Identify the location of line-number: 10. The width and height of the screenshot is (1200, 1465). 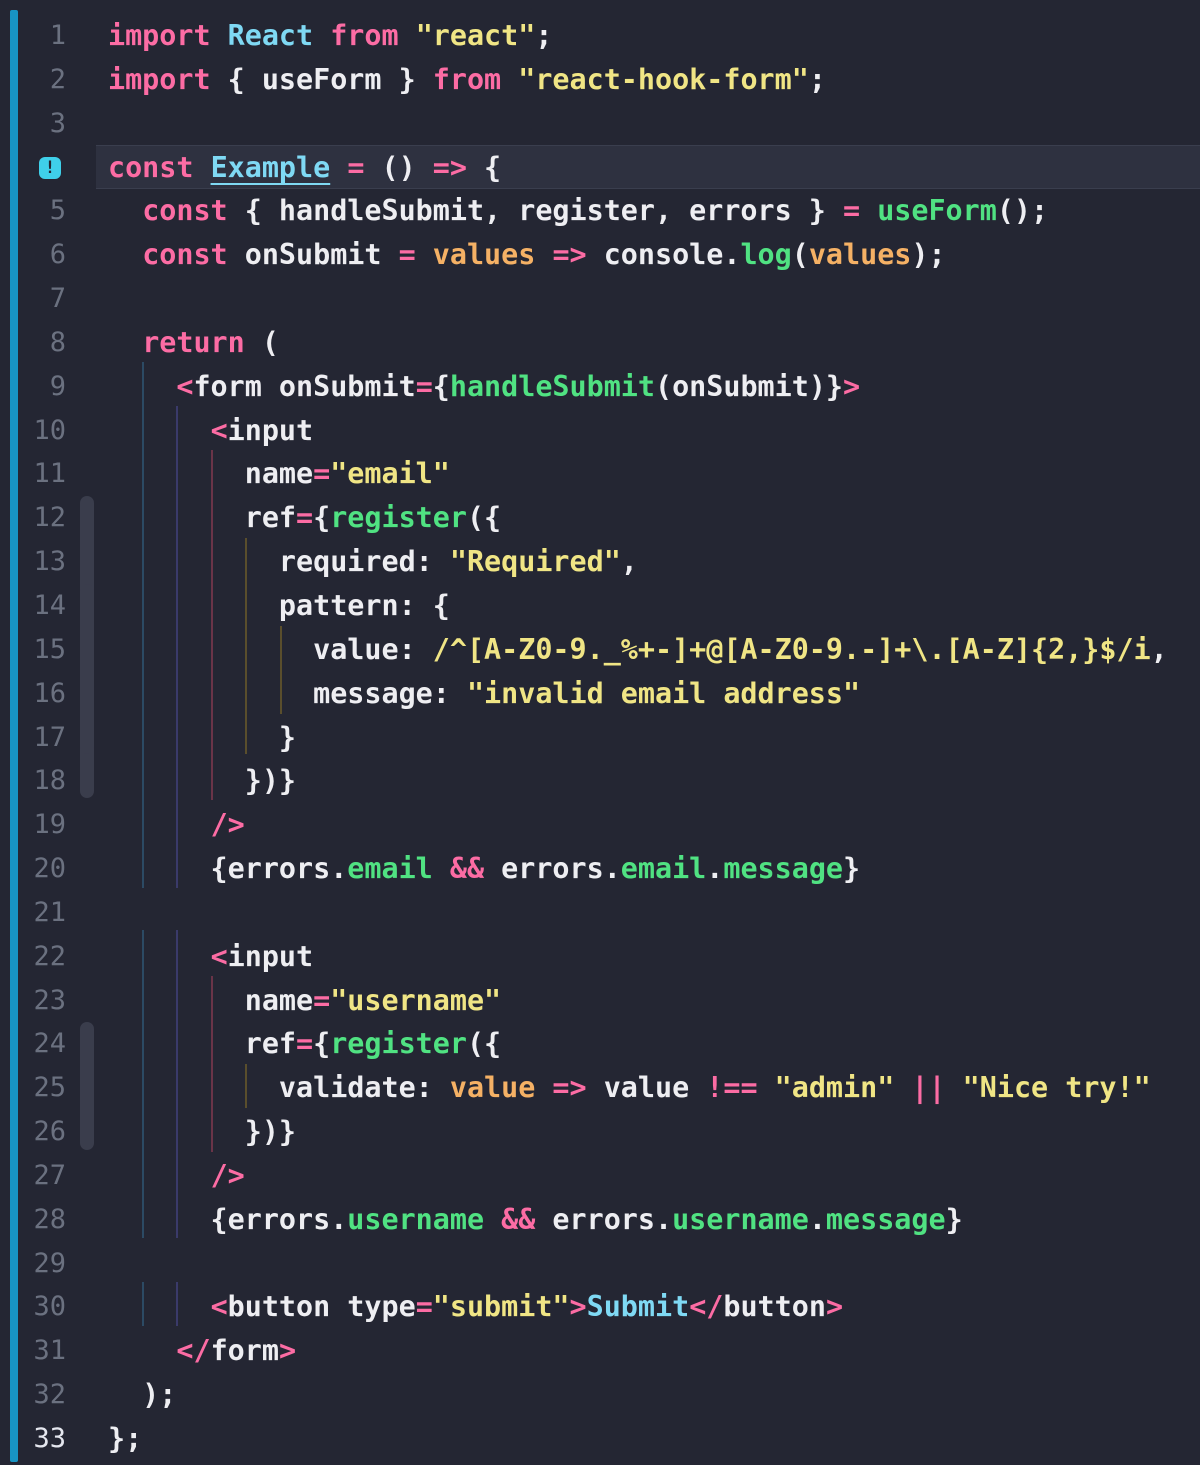
(49, 430).